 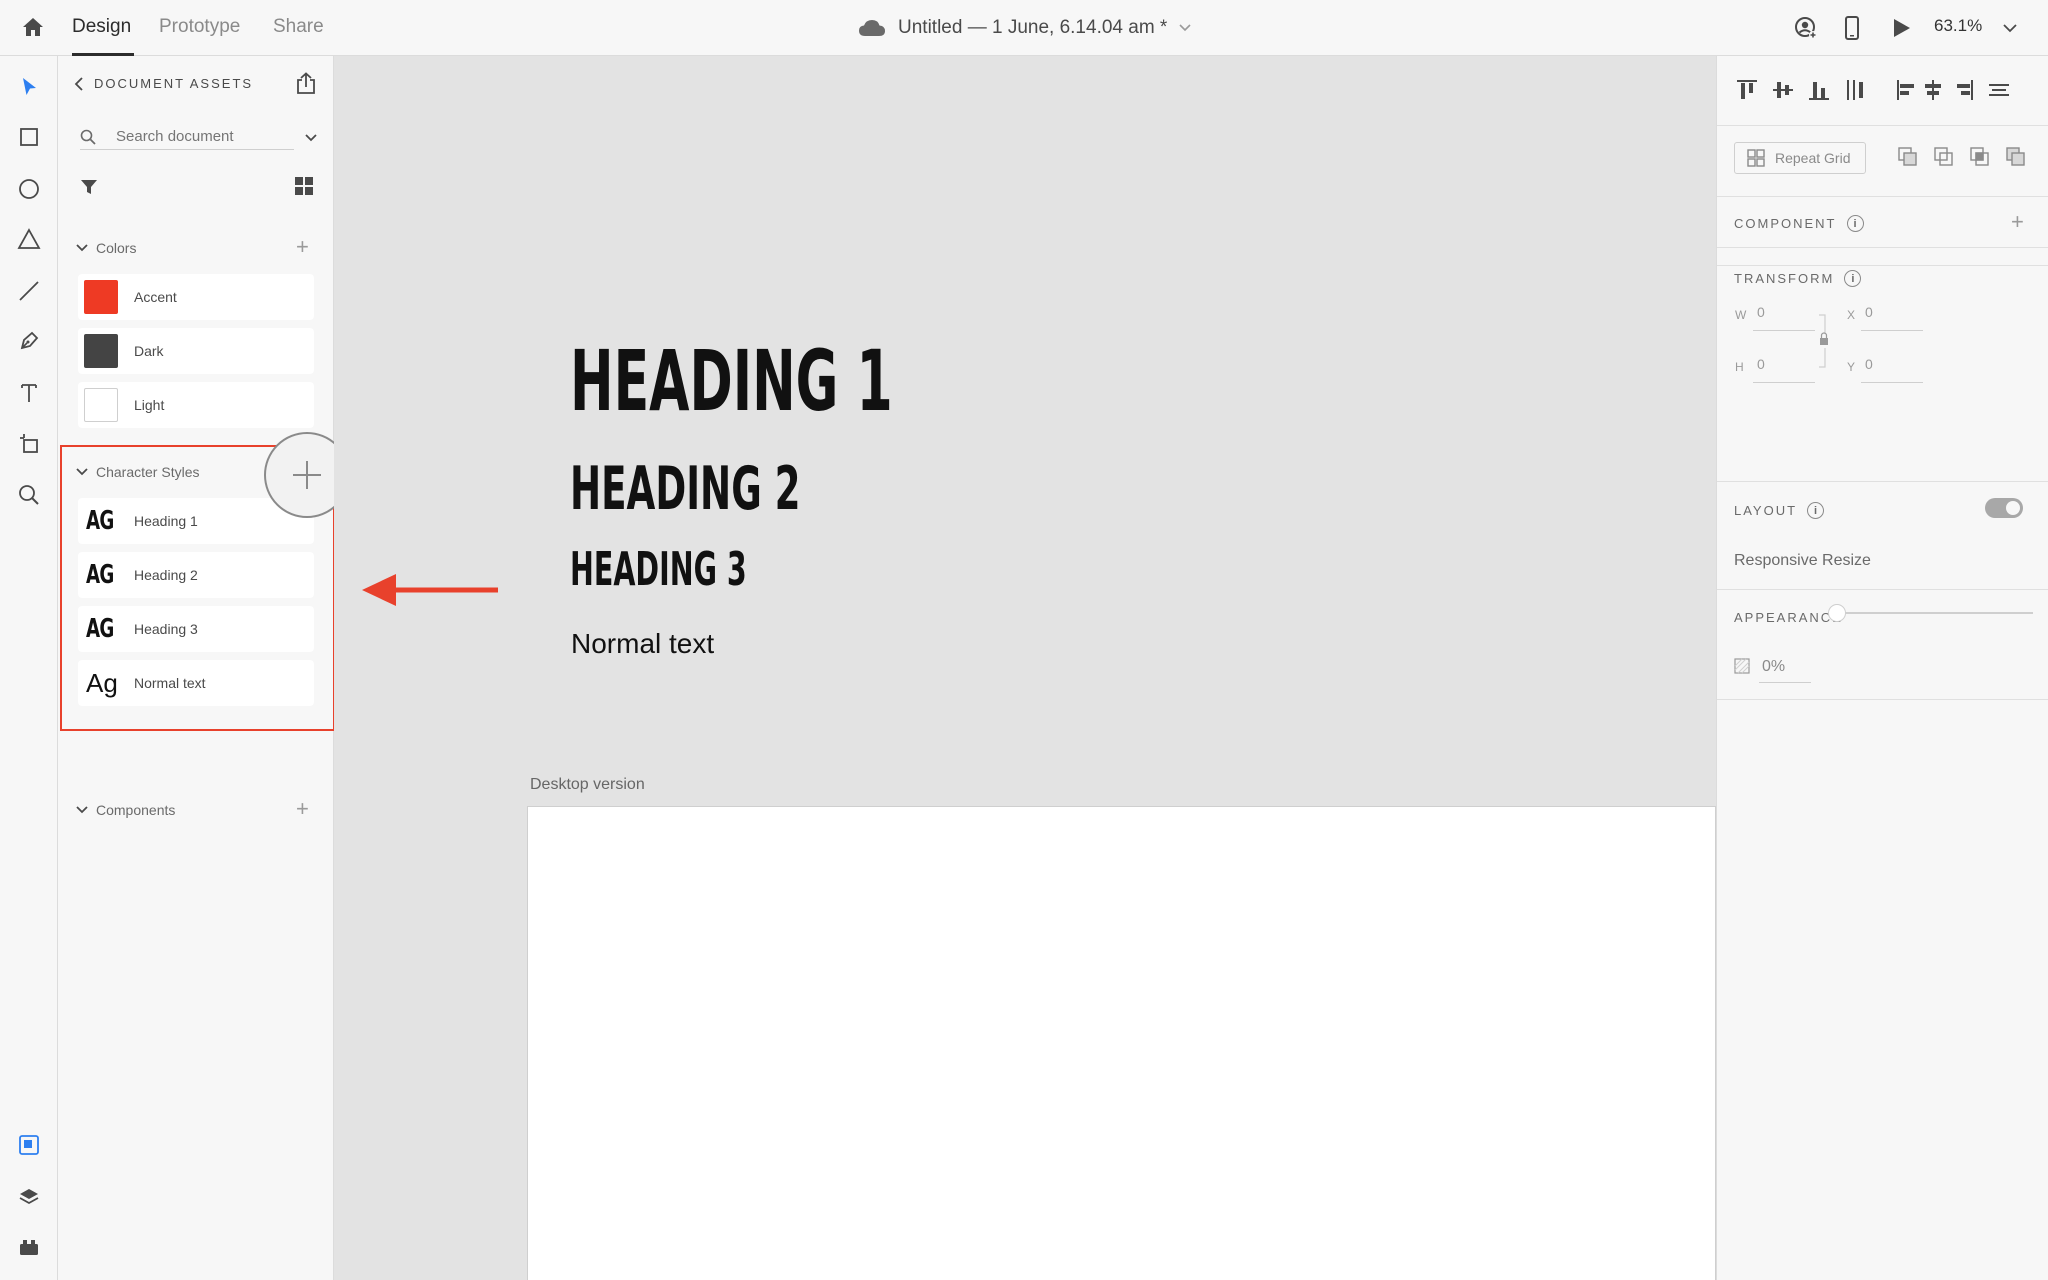 I want to click on char-style-preview: Ag, so click(x=102, y=682).